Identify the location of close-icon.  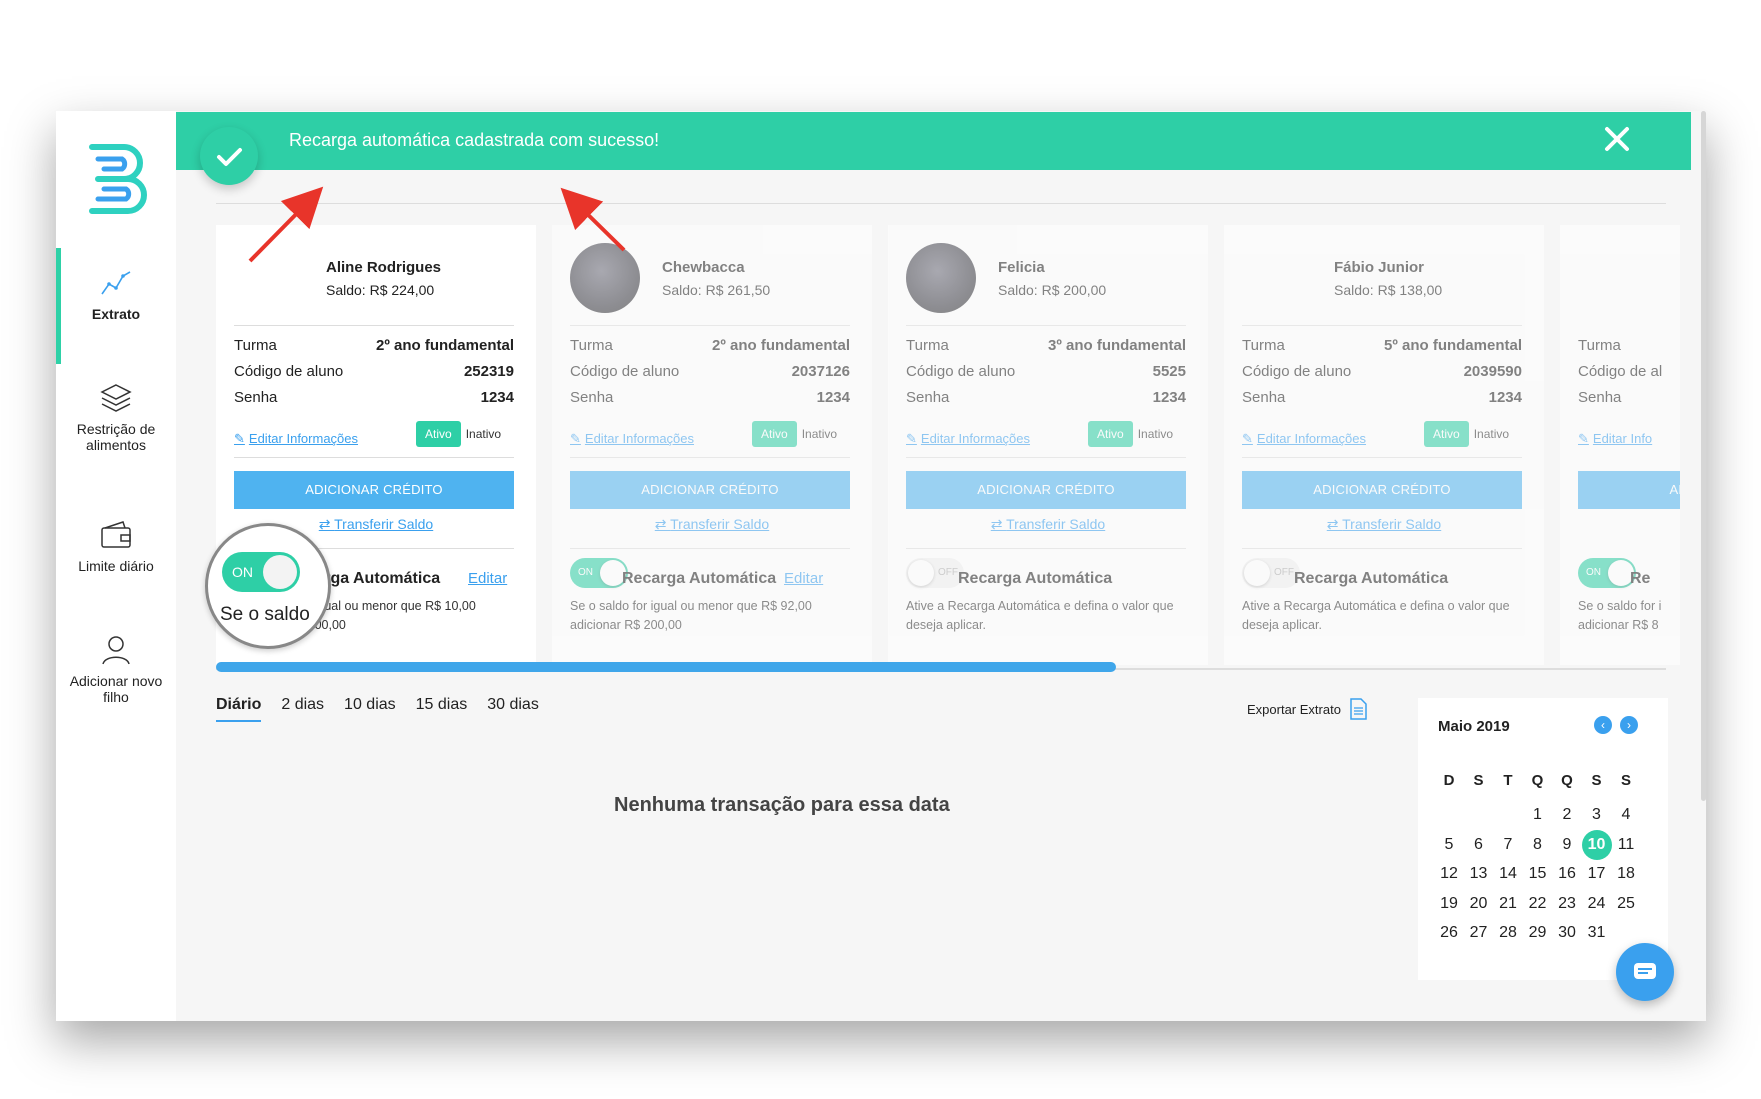
(1617, 139).